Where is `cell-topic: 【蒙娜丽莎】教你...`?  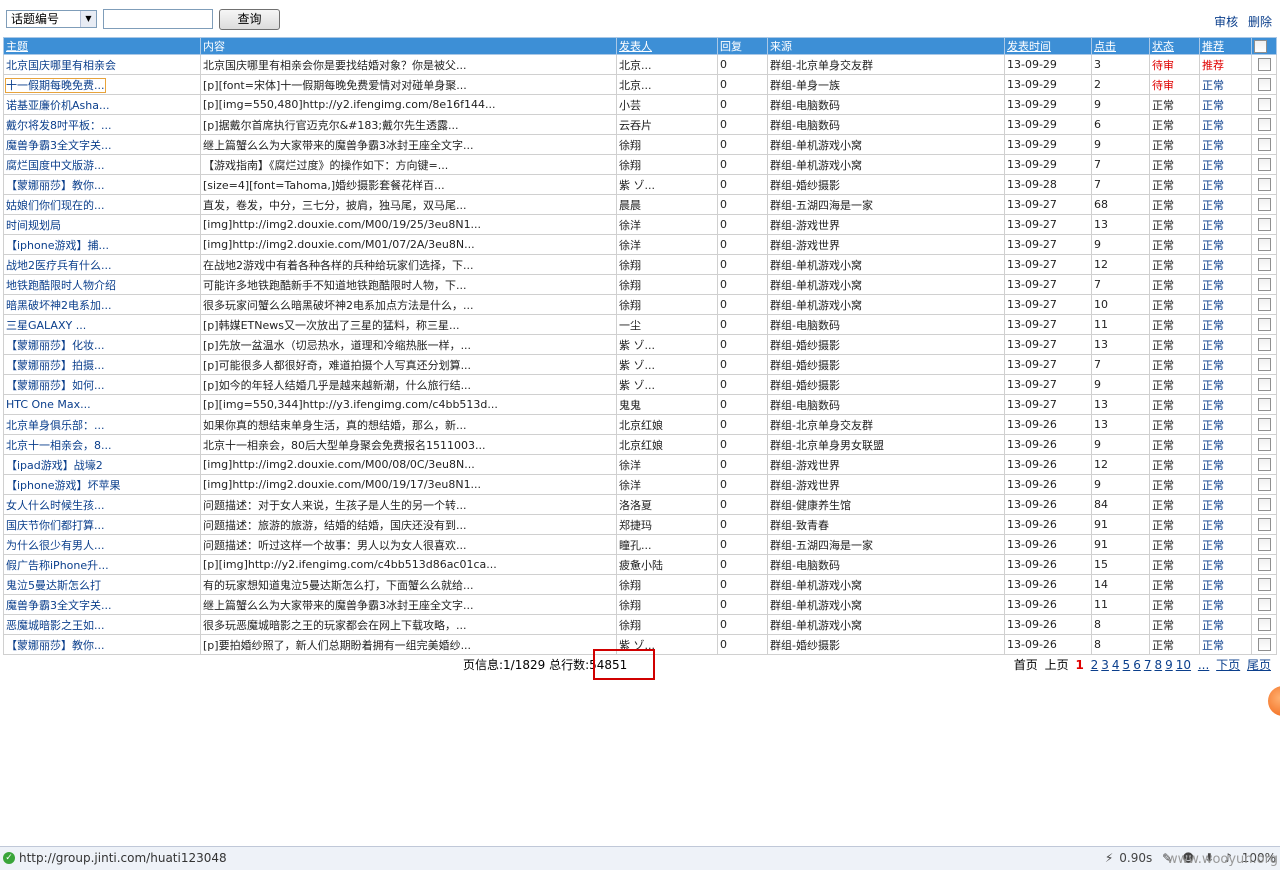
cell-topic: 【蒙娜丽莎】教你... is located at coordinates (102, 644).